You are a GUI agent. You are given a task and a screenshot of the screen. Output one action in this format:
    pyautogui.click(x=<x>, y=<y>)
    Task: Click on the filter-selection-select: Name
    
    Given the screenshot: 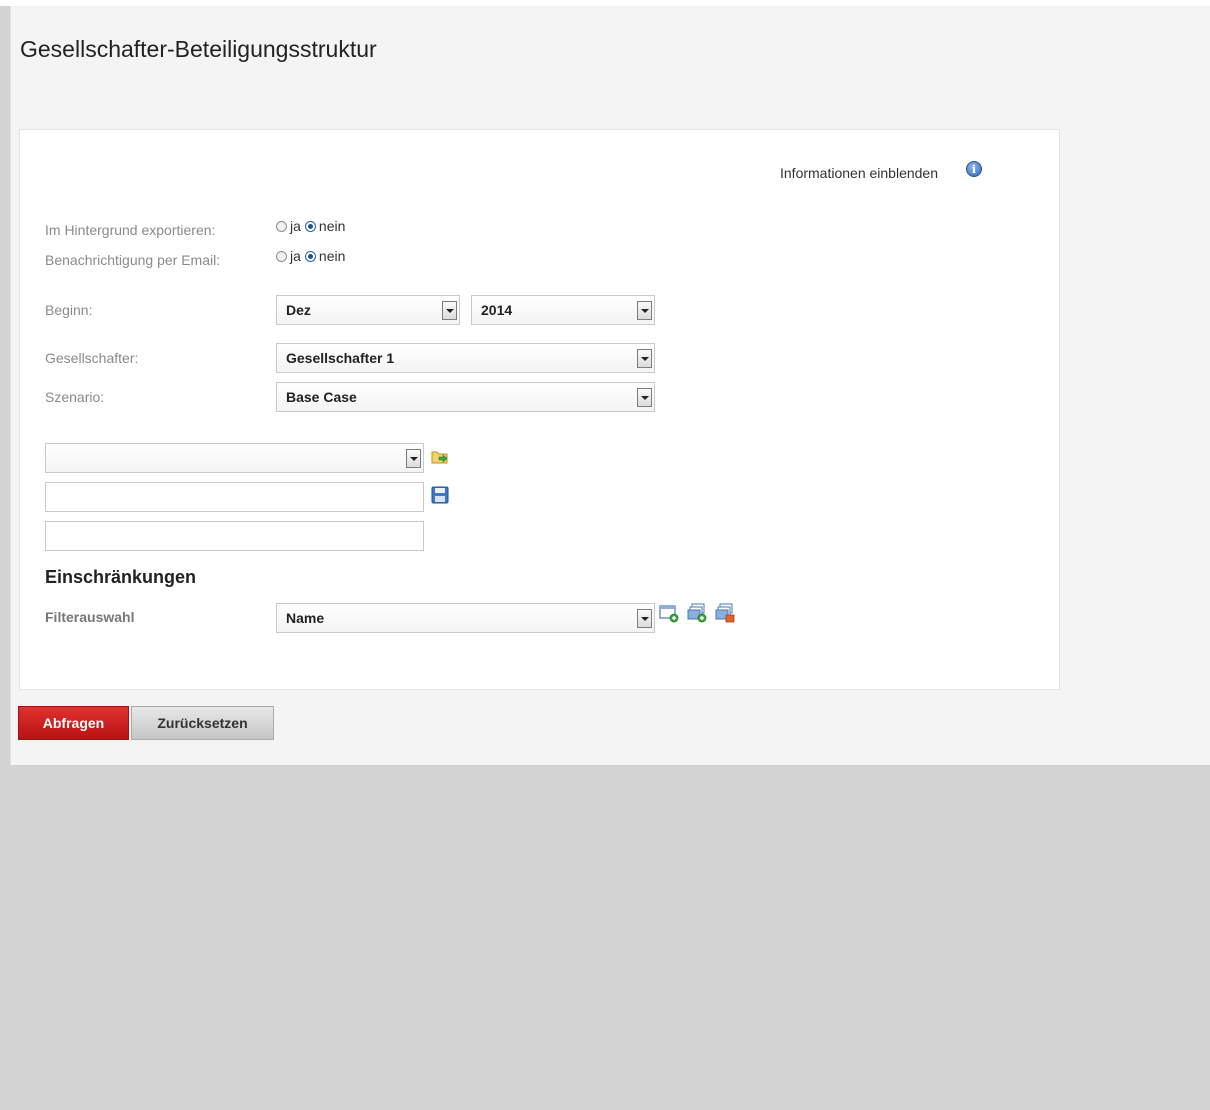 What is the action you would take?
    pyautogui.click(x=465, y=618)
    